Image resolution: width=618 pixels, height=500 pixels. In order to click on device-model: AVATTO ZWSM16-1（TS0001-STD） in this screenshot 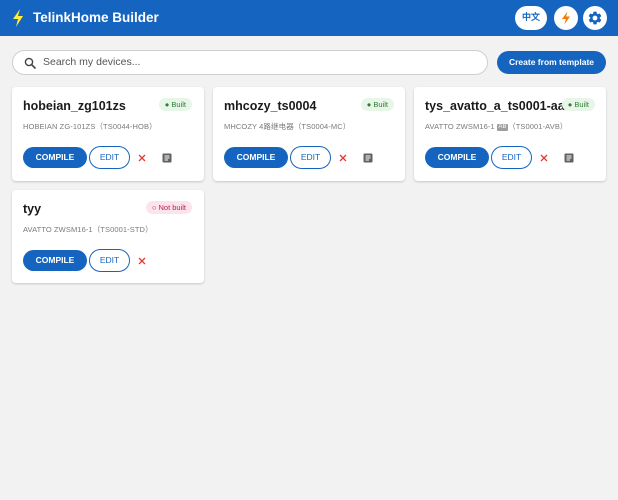, I will do `click(88, 229)`.